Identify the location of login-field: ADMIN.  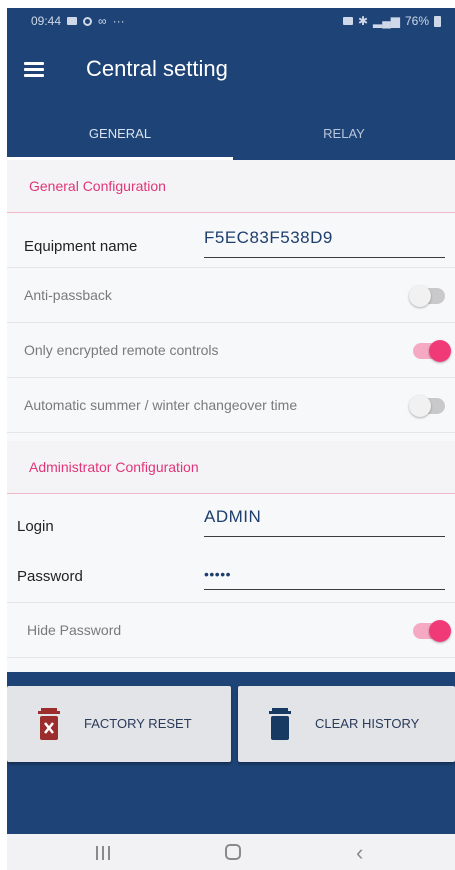
(324, 522).